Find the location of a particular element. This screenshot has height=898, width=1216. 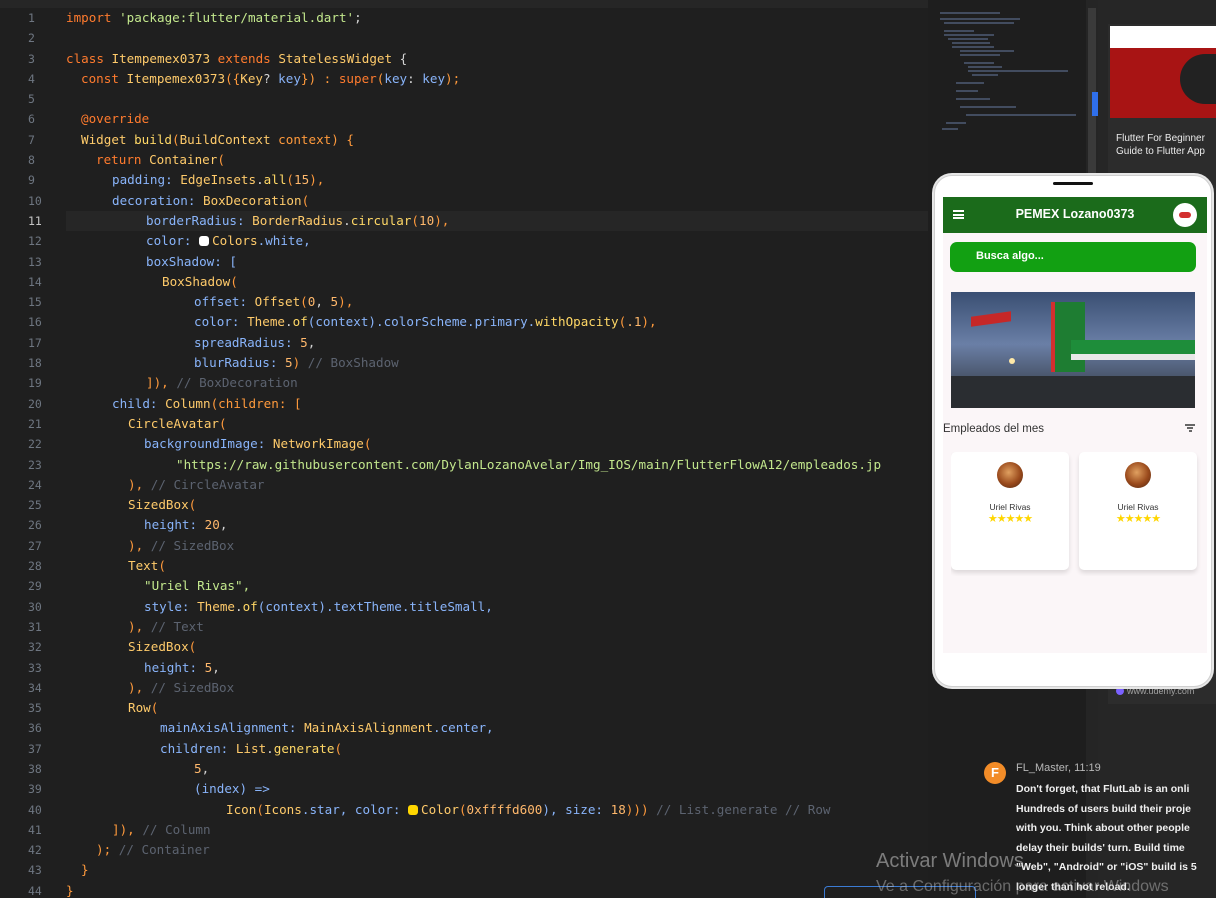

code-line-12: color: Colors.white, is located at coordinates (228, 241).